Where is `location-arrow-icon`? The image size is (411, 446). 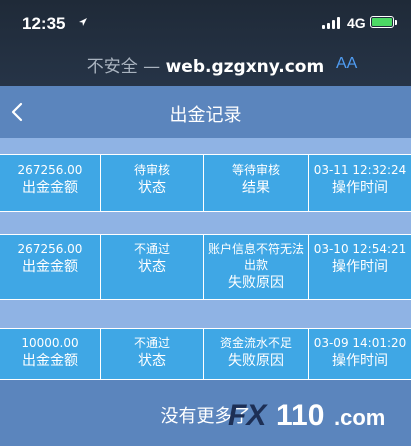 location-arrow-icon is located at coordinates (83, 22).